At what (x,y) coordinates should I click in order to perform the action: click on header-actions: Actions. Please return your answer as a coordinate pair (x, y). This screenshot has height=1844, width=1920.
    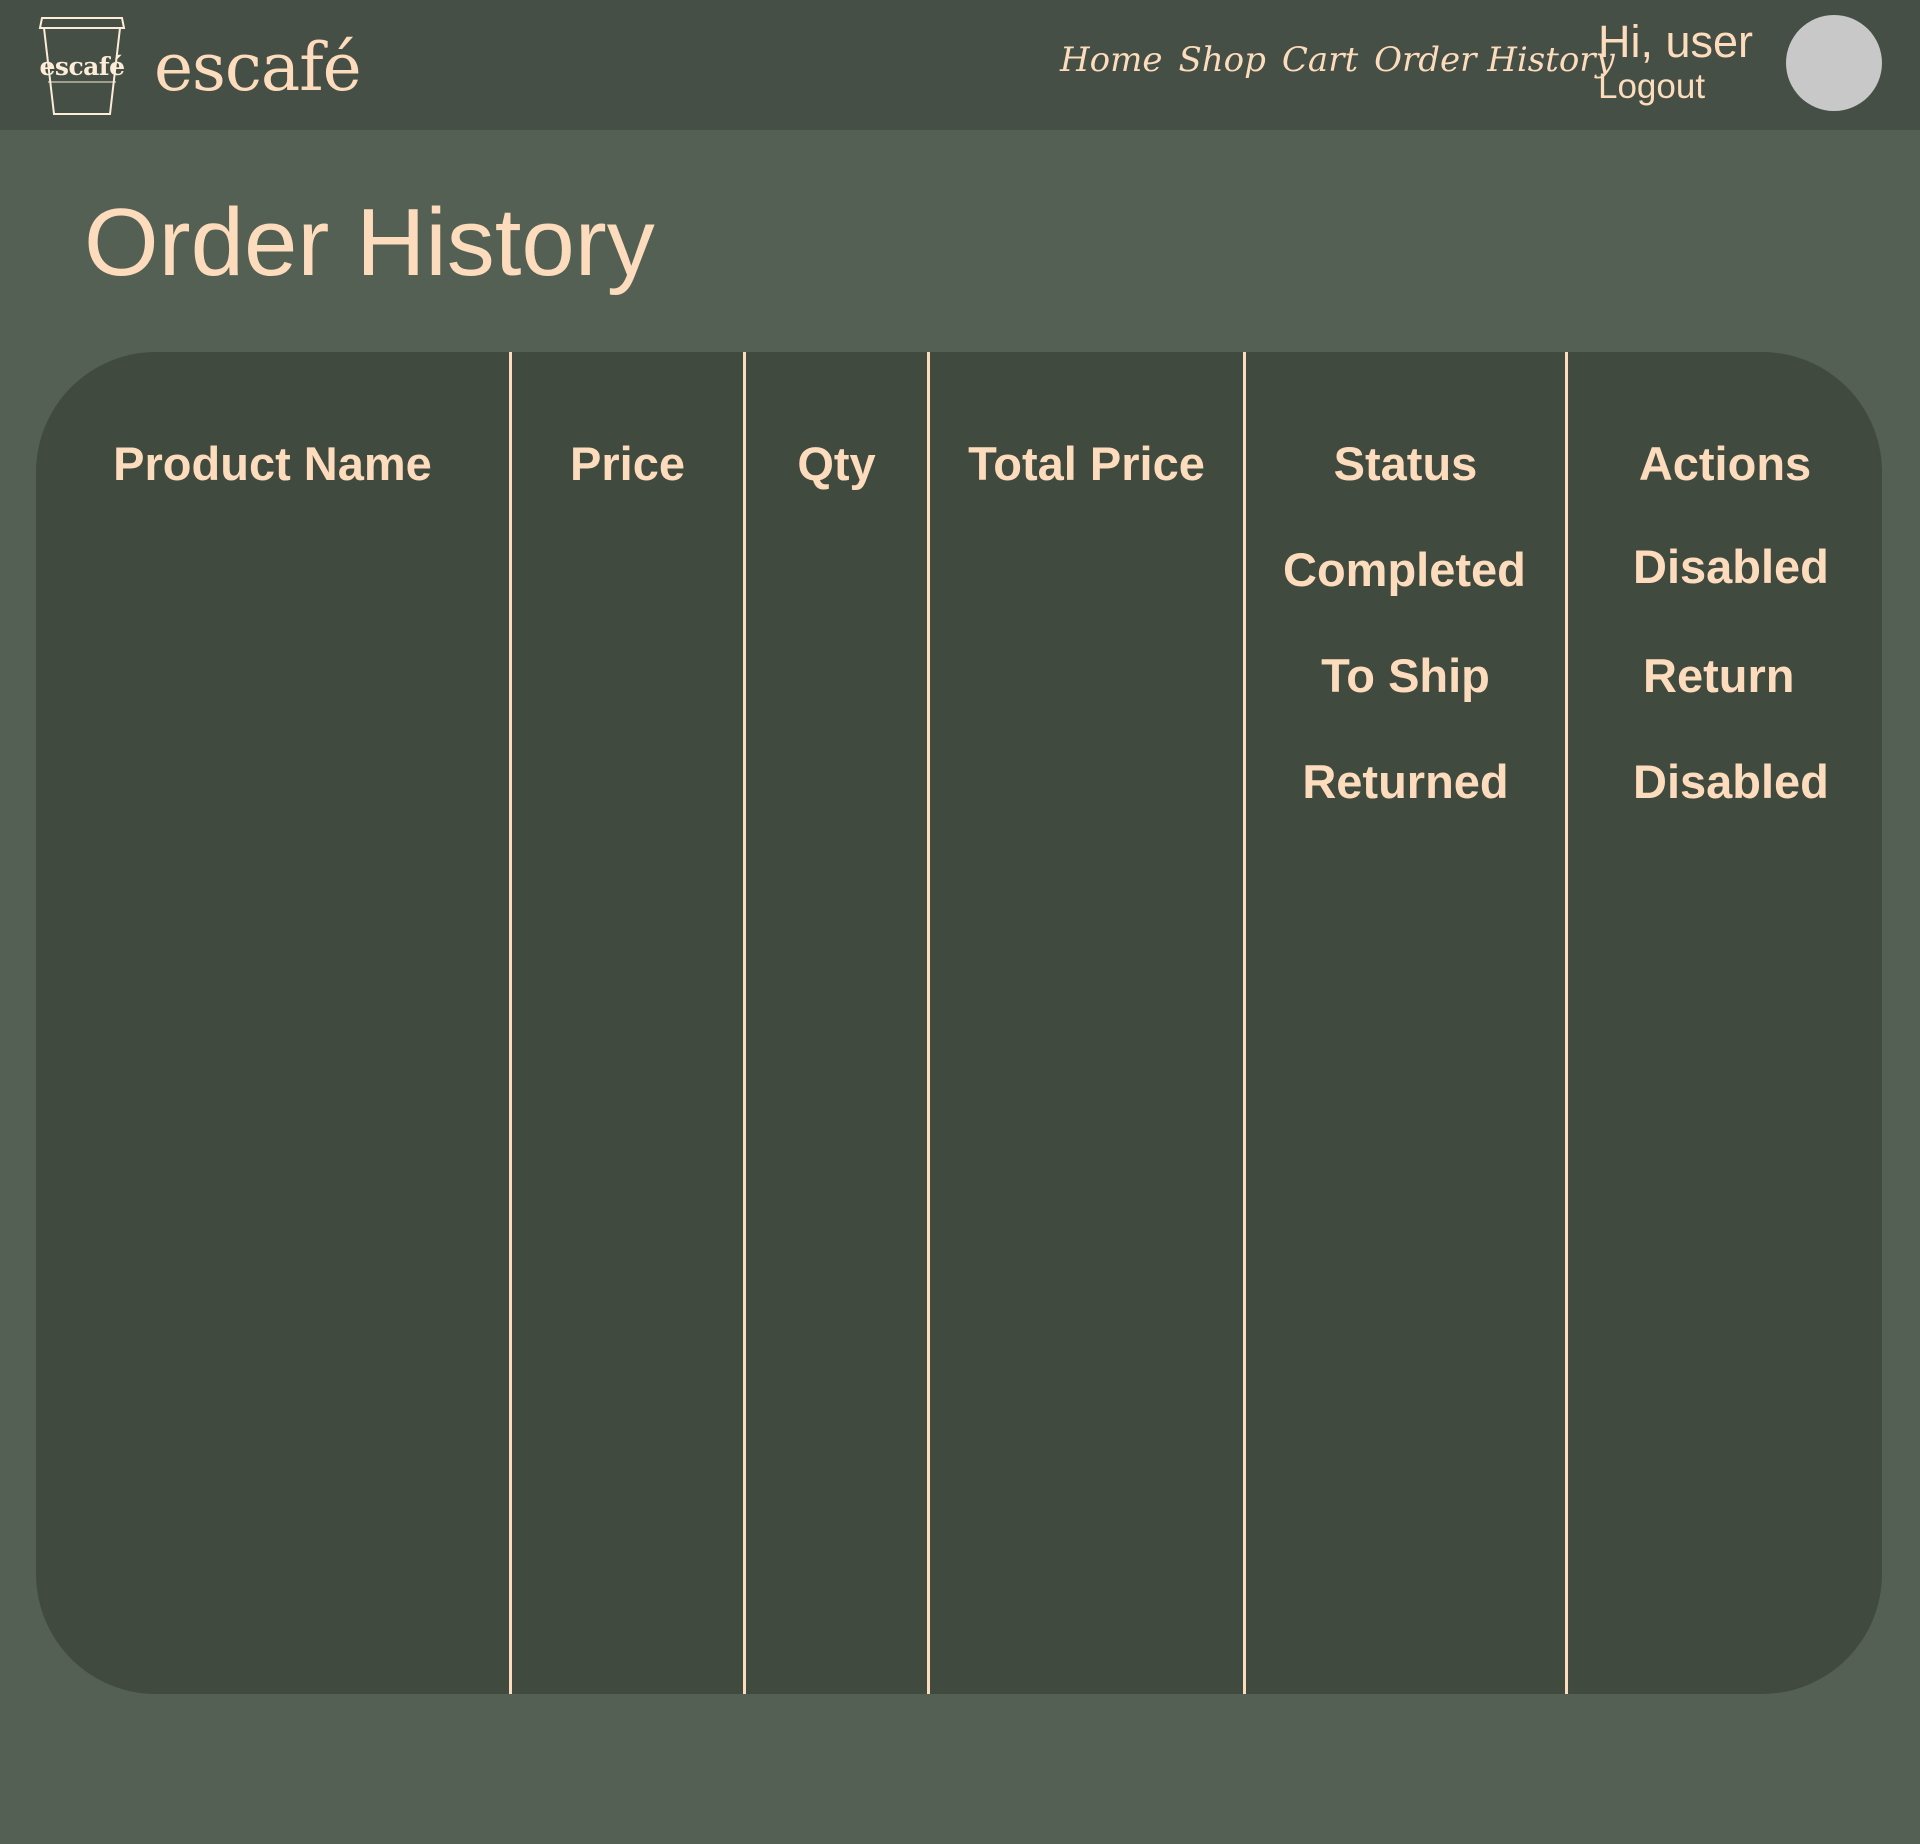
    Looking at the image, I should click on (1725, 463).